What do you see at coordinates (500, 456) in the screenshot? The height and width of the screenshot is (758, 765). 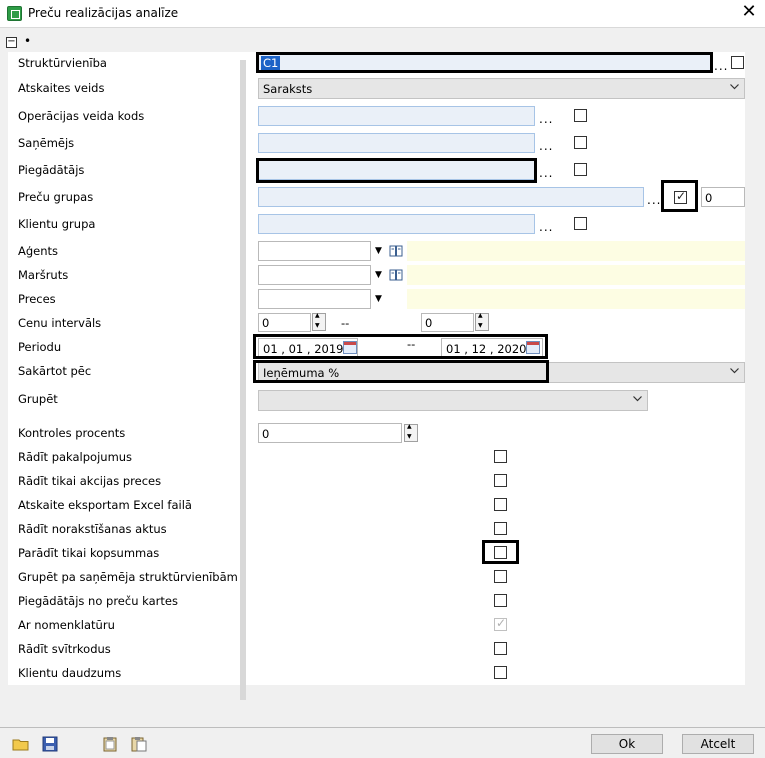 I see `option-checkbox-radit-pakalpojumus` at bounding box center [500, 456].